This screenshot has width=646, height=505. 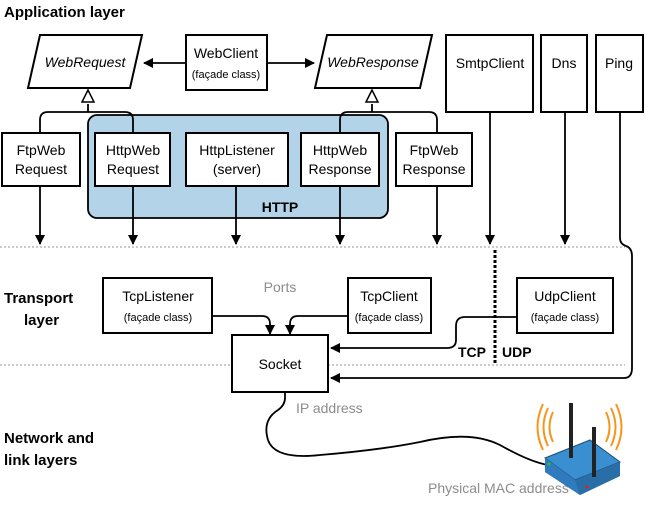 I want to click on ping-box: Ping, so click(x=619, y=73).